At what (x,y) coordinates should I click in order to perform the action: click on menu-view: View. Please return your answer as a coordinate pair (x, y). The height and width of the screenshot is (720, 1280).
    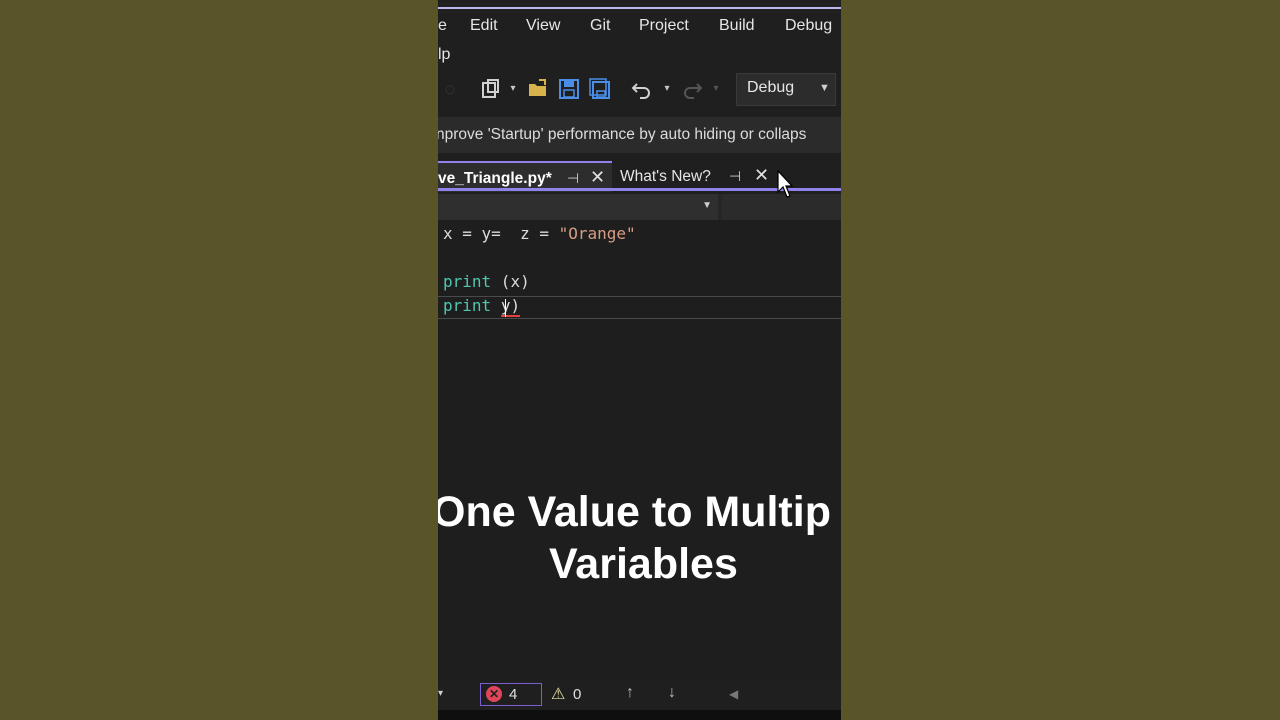
    Looking at the image, I should click on (543, 26).